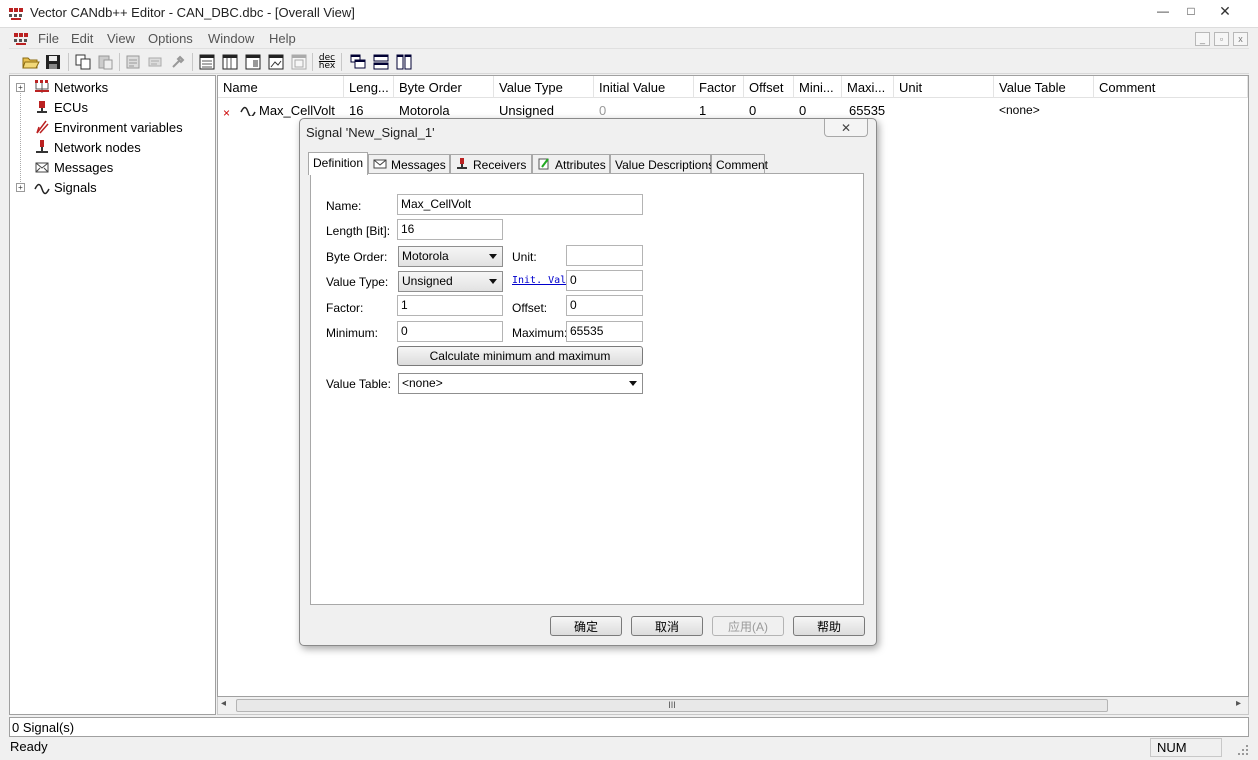 This screenshot has height=760, width=1258. Describe the element at coordinates (338, 163) in the screenshot. I see `tab-definition: Definition` at that location.